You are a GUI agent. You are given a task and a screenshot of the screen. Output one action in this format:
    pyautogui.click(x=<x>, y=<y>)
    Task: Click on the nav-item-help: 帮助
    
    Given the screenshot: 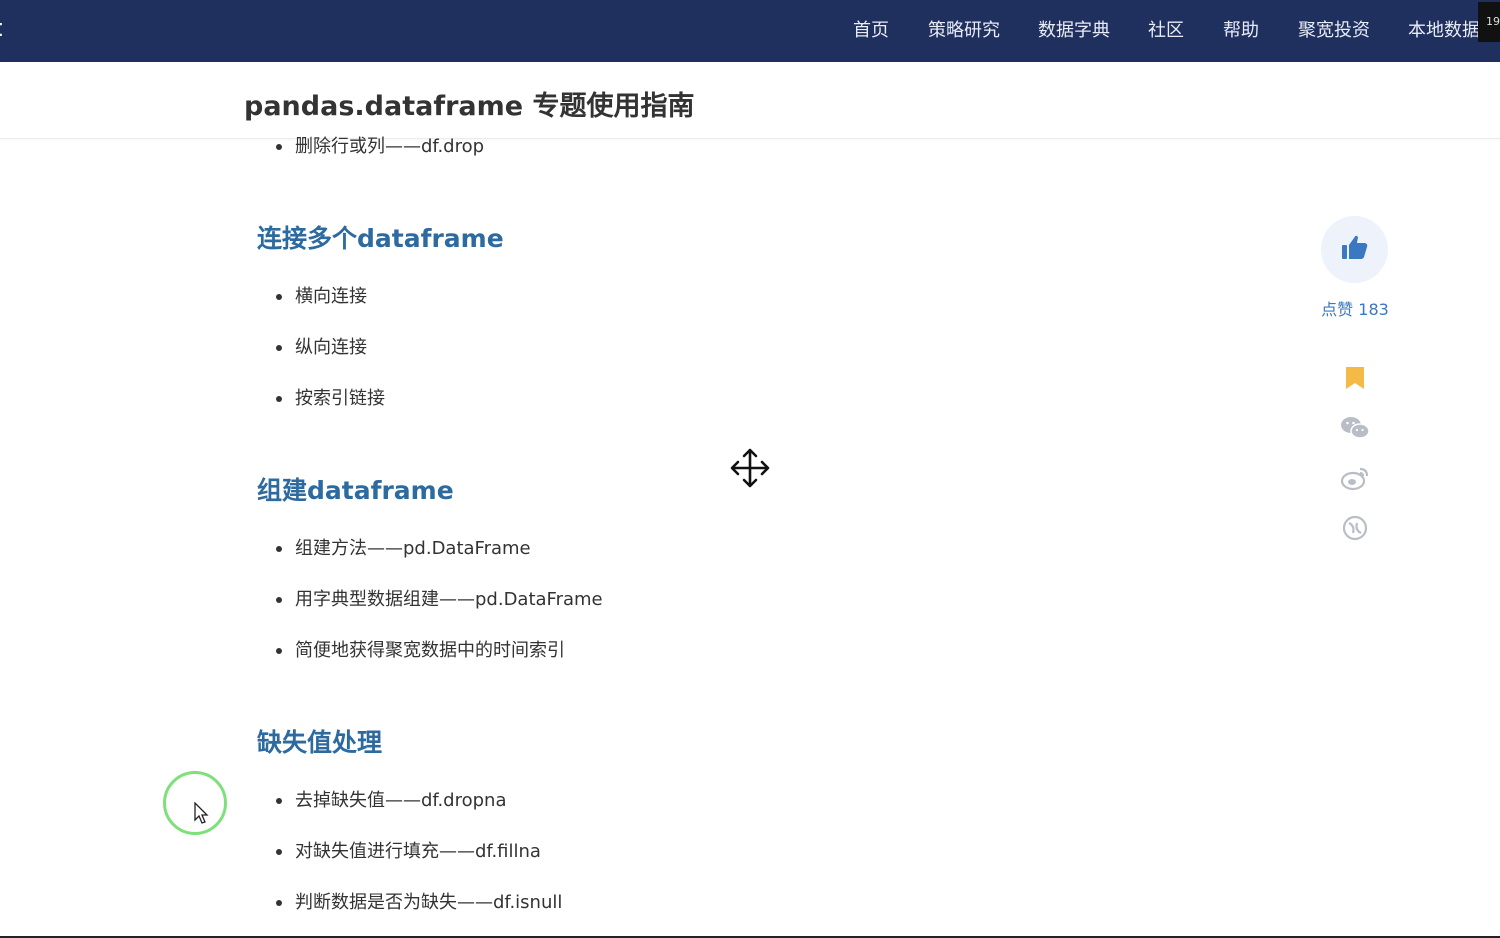 What is the action you would take?
    pyautogui.click(x=1241, y=31)
    